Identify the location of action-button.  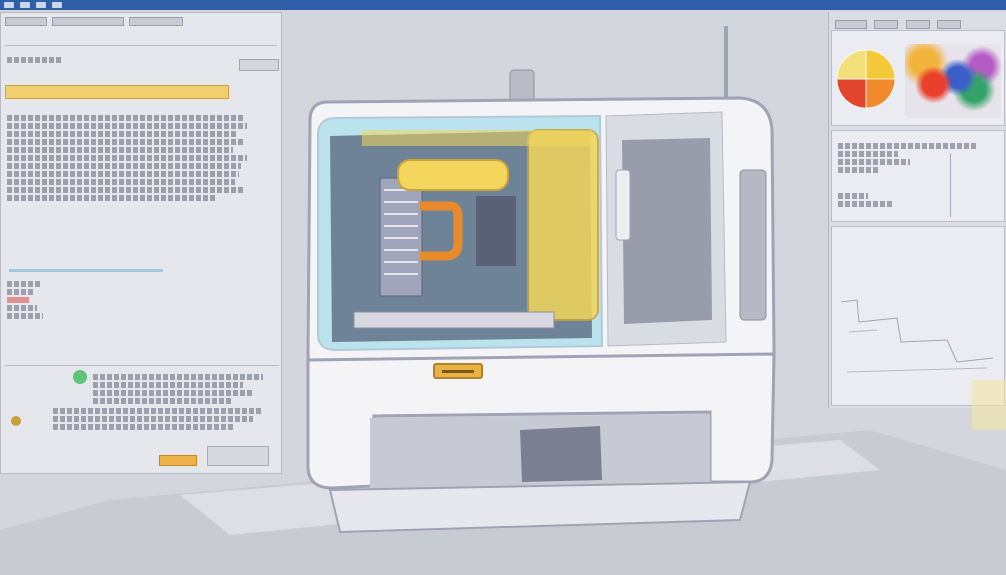
(178, 460).